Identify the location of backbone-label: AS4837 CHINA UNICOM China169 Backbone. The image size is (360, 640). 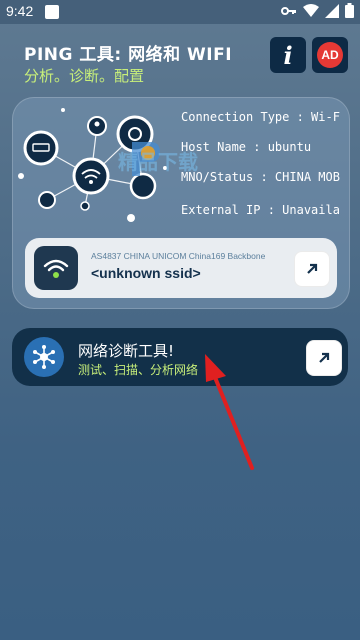
(178, 256).